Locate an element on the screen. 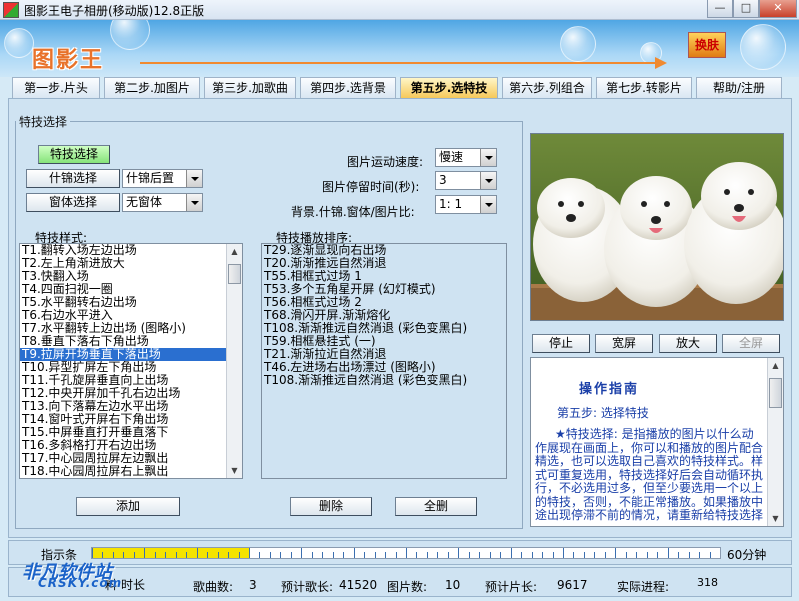 This screenshot has width=799, height=601. effect-select-button: 特技选择 is located at coordinates (74, 154).